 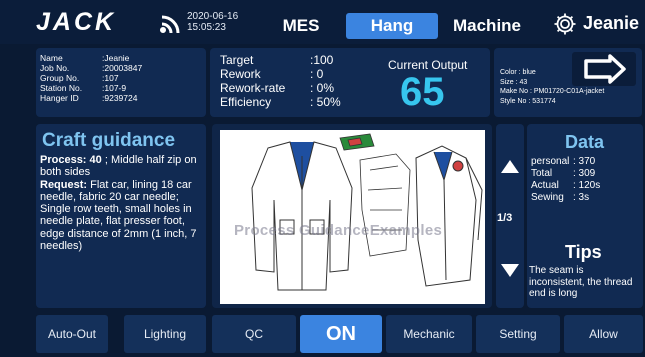 I want to click on total-row: Total : 309, so click(x=563, y=173).